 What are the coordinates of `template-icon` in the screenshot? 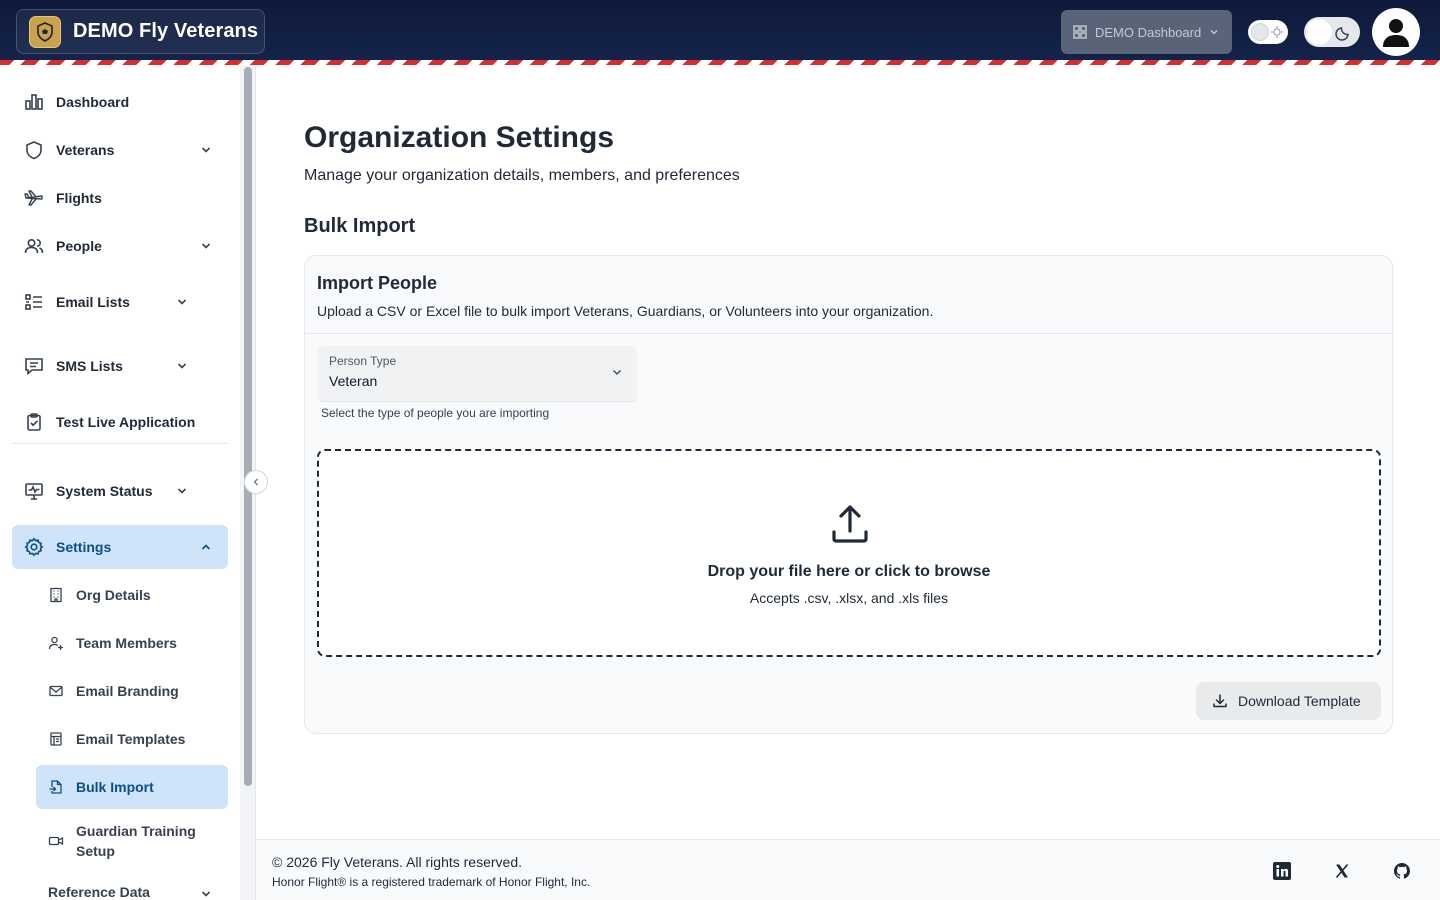 It's located at (56, 739).